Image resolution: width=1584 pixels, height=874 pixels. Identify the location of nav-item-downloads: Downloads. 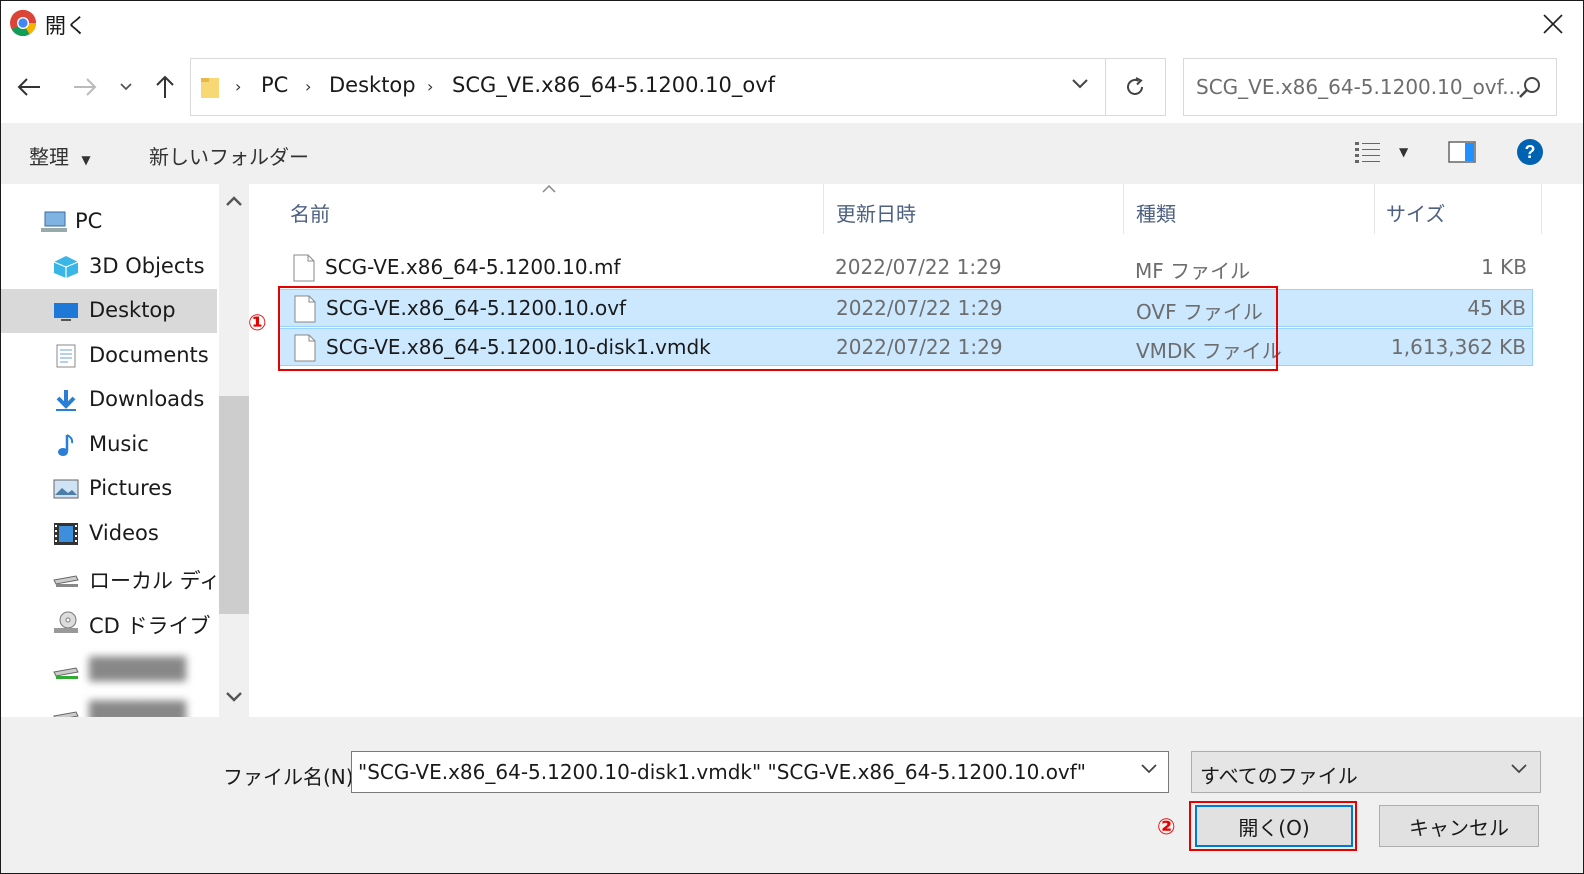
(109, 400).